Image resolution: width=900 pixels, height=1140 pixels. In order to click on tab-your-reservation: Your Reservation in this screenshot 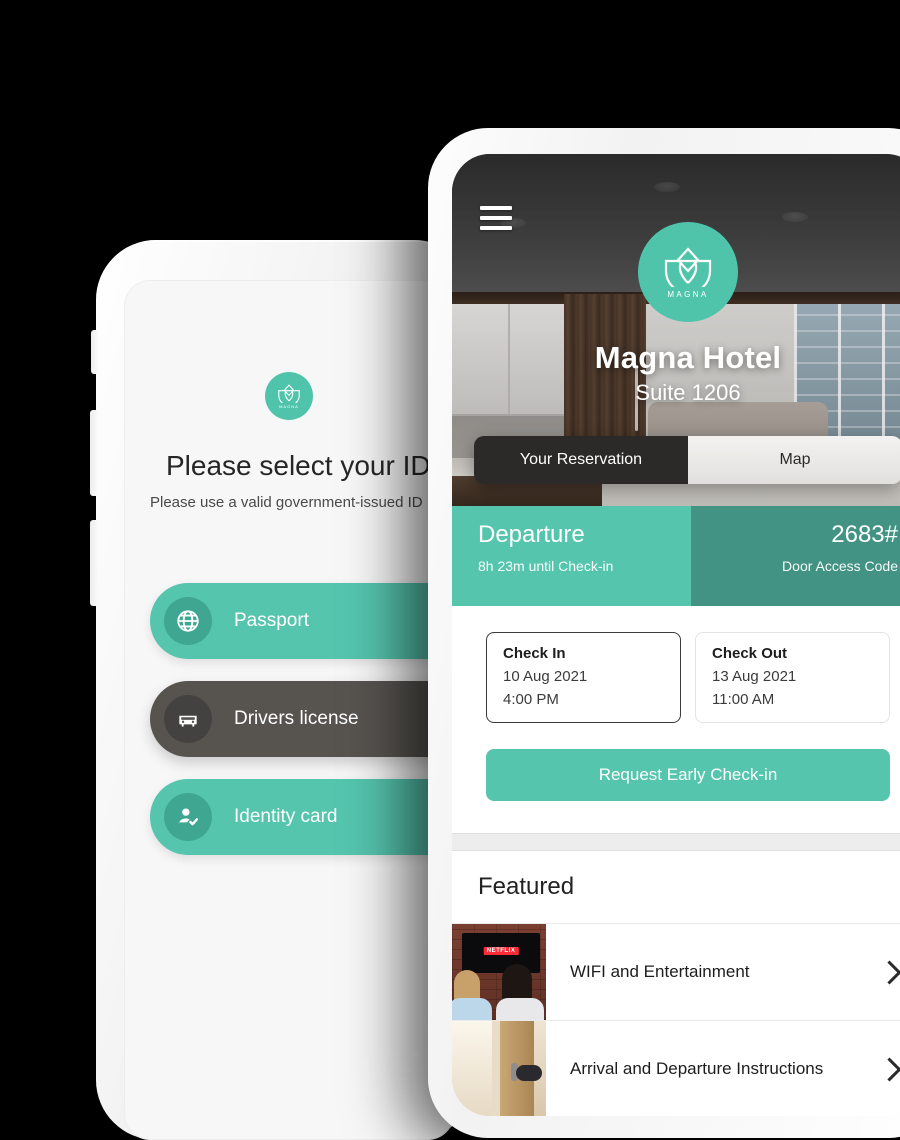, I will do `click(581, 460)`.